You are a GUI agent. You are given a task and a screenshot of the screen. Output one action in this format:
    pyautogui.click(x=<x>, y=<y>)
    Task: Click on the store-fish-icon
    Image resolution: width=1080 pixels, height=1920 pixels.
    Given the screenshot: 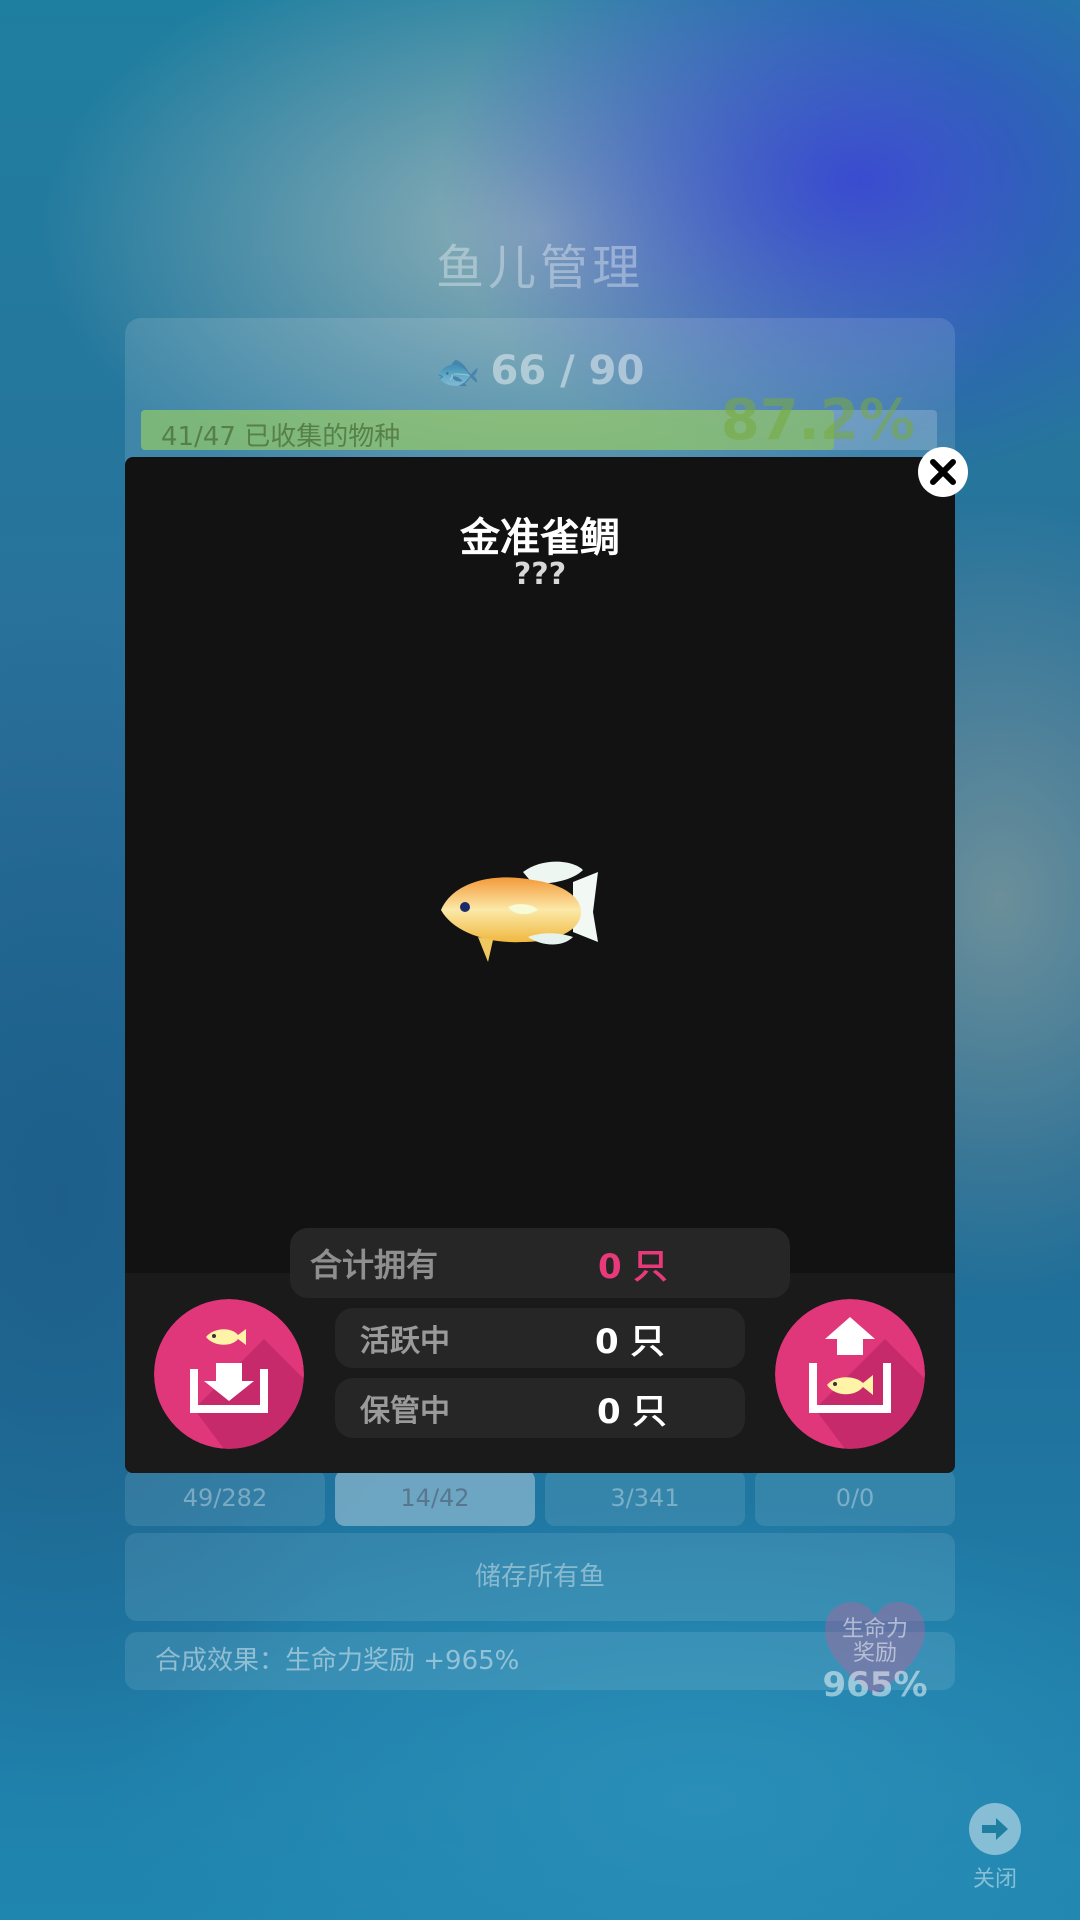 What is the action you would take?
    pyautogui.click(x=229, y=1374)
    